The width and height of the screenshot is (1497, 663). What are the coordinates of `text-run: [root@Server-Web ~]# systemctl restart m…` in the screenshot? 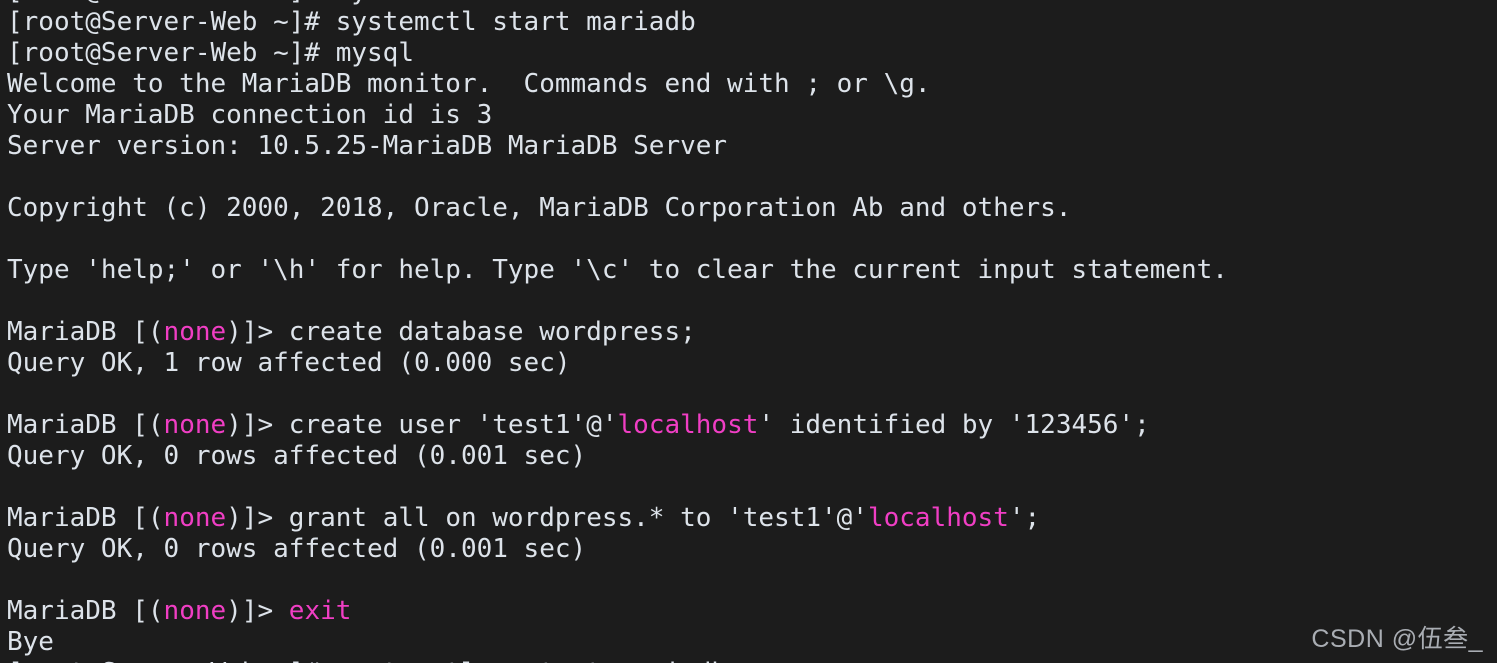 It's located at (367, 660).